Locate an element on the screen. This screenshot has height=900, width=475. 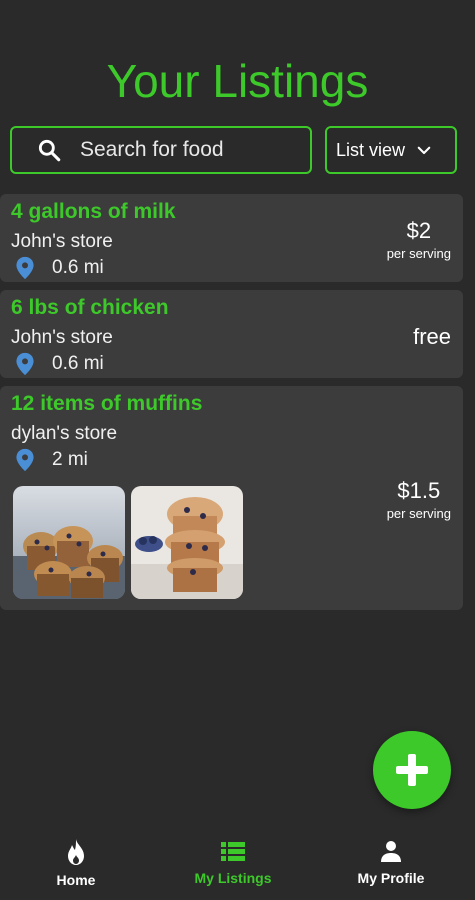
listing-title: 12 items of muffins is located at coordinates (107, 403).